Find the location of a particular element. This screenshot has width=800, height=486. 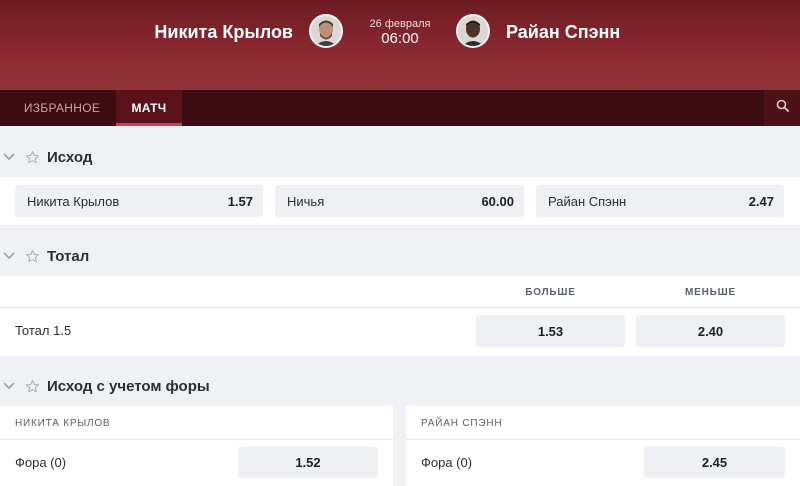

column-header-under: МЕНЬШЕ is located at coordinates (710, 292).